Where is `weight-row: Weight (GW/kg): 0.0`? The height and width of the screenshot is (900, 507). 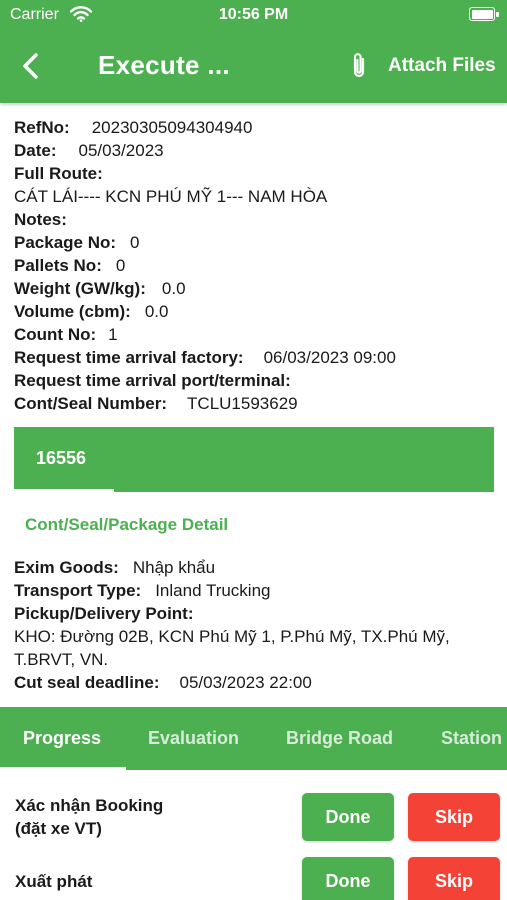
weight-row: Weight (GW/kg): 0.0 is located at coordinates (254, 288).